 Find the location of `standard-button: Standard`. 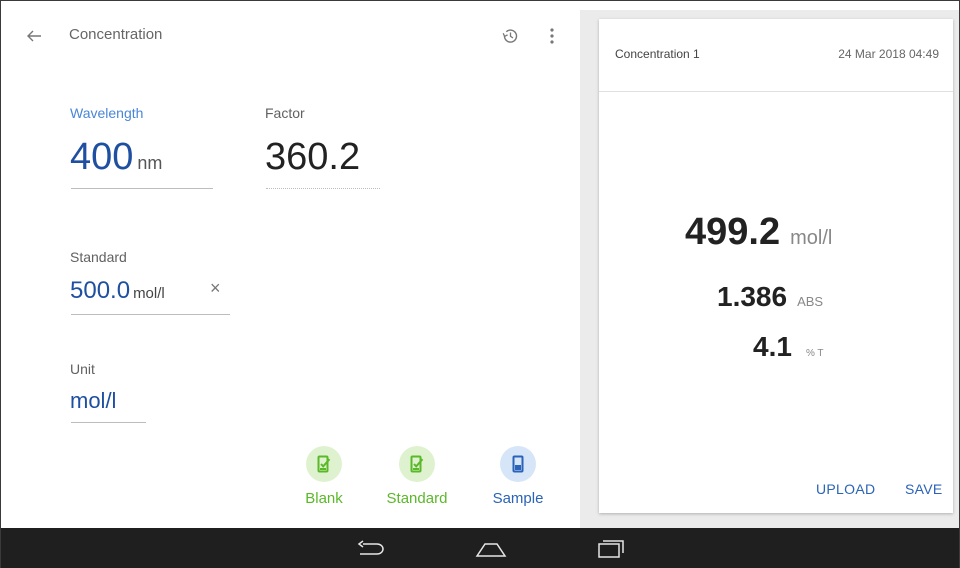

standard-button: Standard is located at coordinates (417, 476).